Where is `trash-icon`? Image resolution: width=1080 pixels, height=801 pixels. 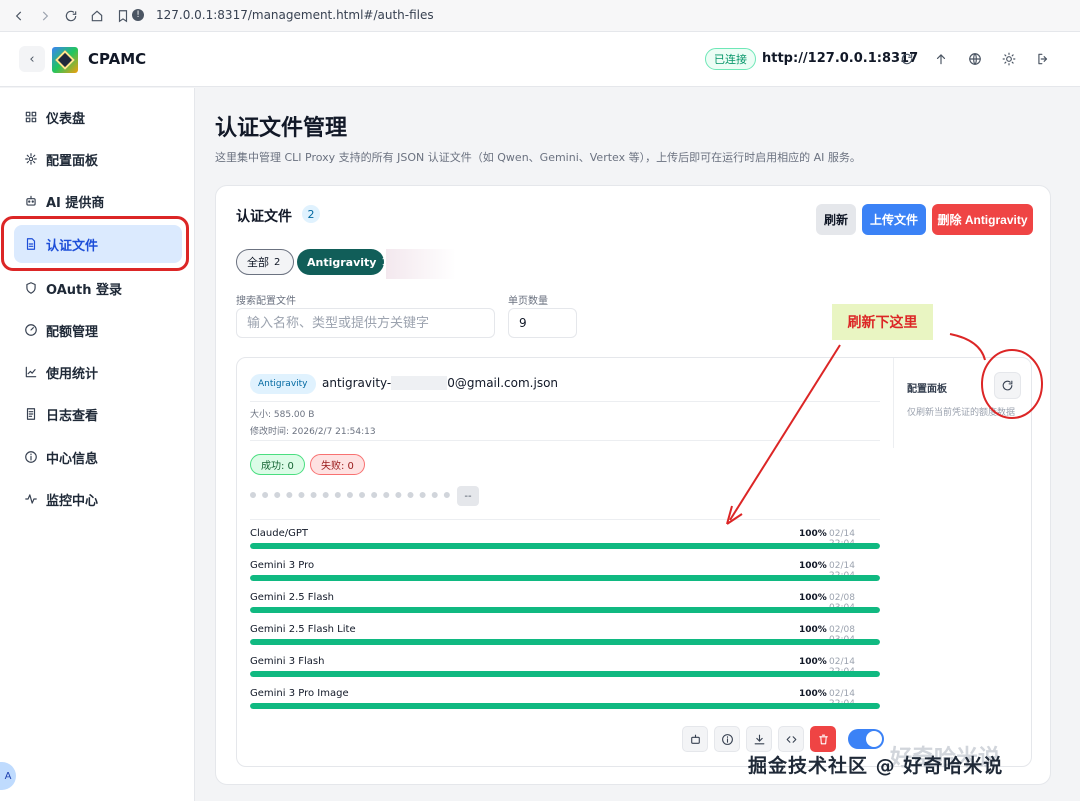
trash-icon is located at coordinates (823, 739).